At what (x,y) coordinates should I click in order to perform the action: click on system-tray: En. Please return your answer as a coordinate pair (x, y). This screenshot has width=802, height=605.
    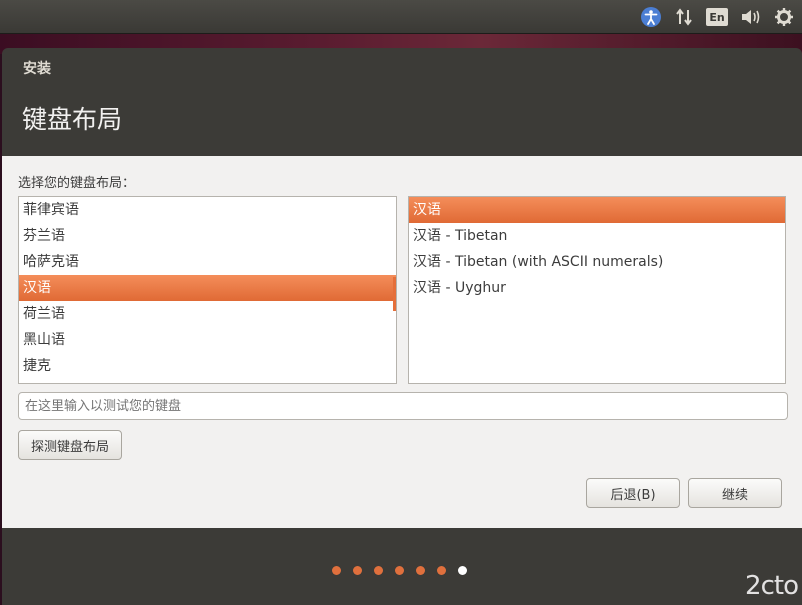
    Looking at the image, I should click on (717, 17).